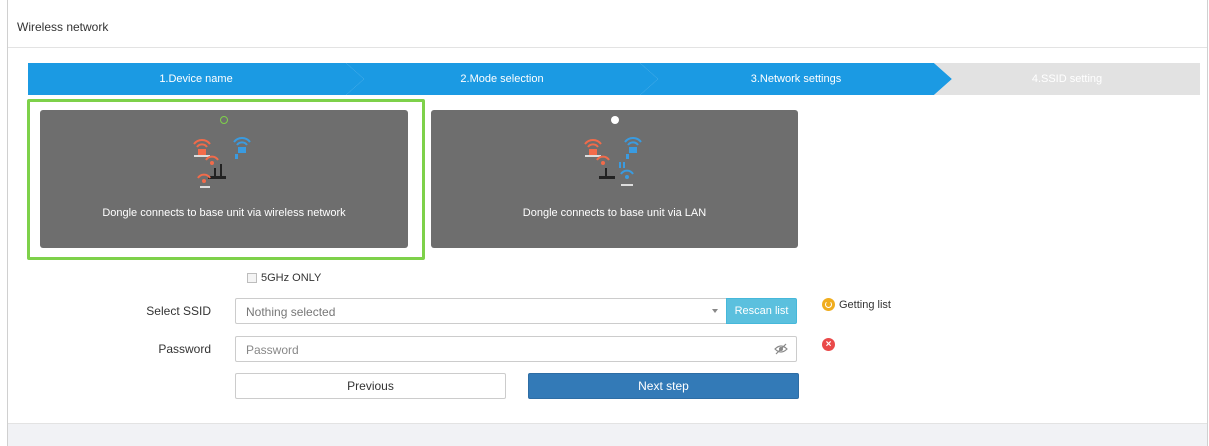  What do you see at coordinates (865, 304) in the screenshot?
I see `ssid-status-text: Getting list` at bounding box center [865, 304].